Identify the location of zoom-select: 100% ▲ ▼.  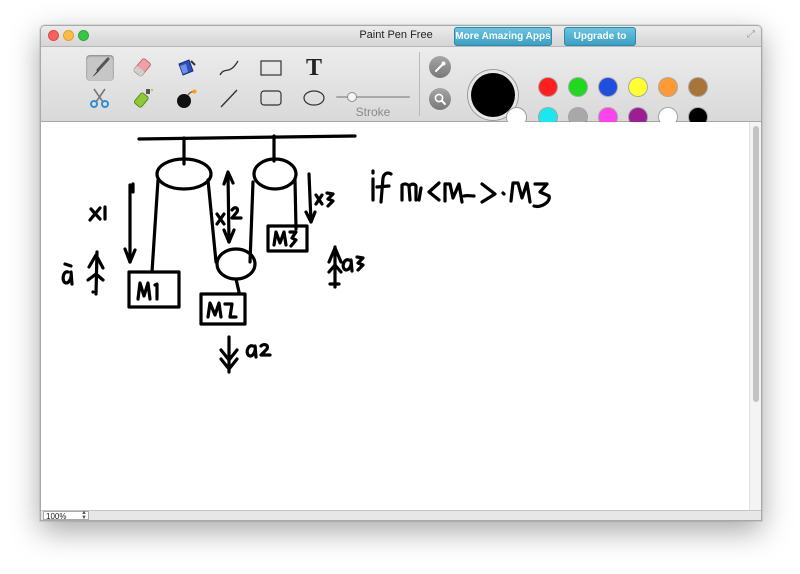
(66, 515).